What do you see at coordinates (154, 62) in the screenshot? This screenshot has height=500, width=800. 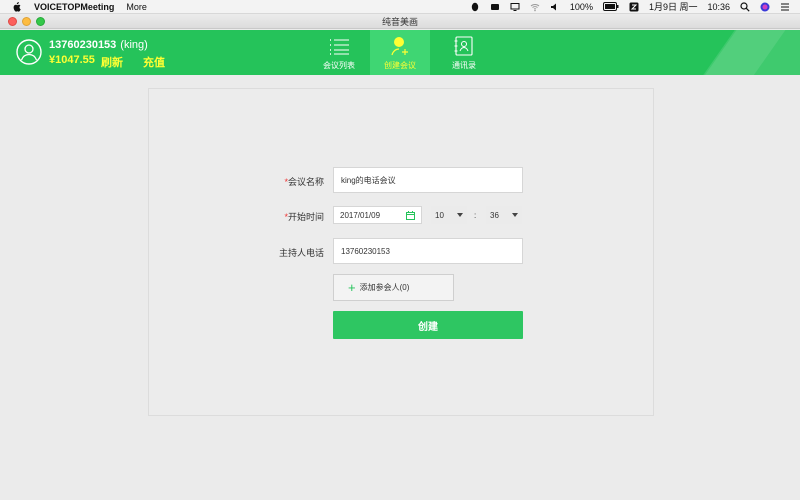 I see `recharge-link: 充值` at bounding box center [154, 62].